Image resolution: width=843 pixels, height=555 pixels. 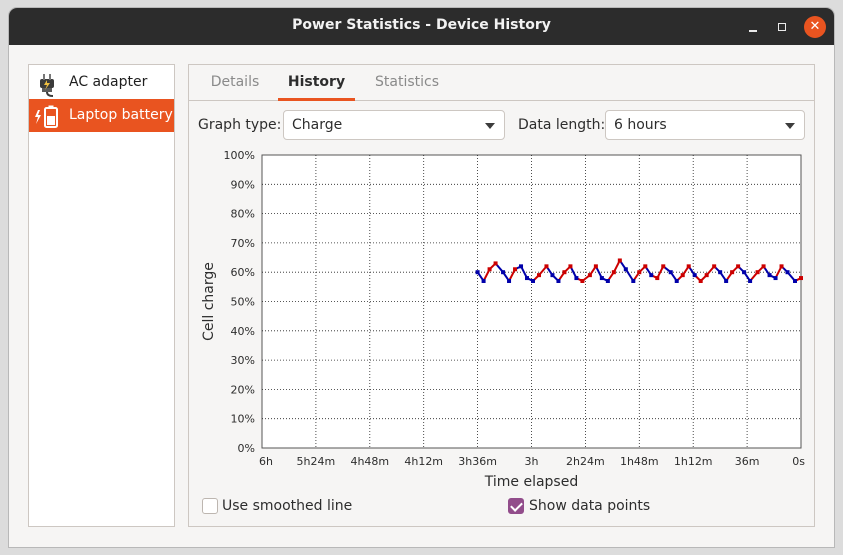 What do you see at coordinates (243, 331) in the screenshot?
I see `y-tick-label: 40%` at bounding box center [243, 331].